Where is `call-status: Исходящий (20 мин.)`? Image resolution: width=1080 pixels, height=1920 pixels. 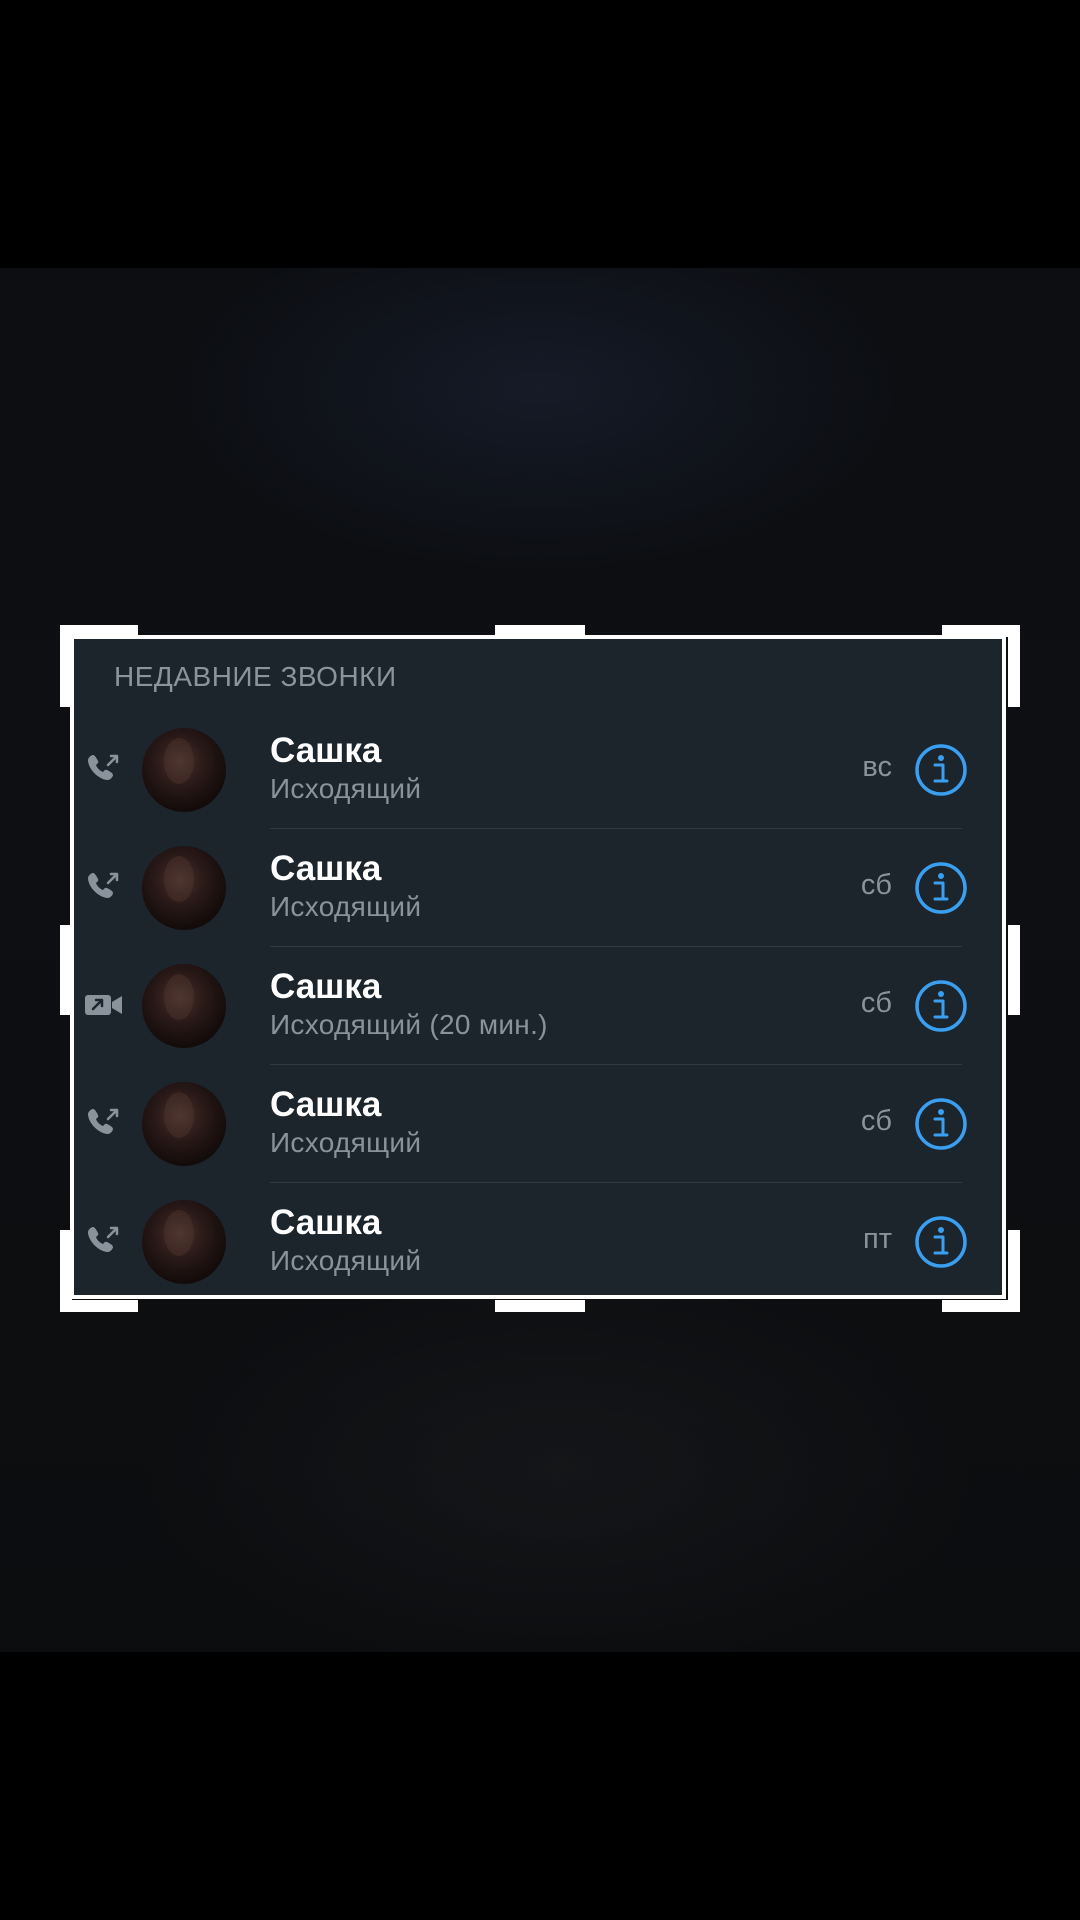 call-status: Исходящий (20 мин.) is located at coordinates (409, 1024).